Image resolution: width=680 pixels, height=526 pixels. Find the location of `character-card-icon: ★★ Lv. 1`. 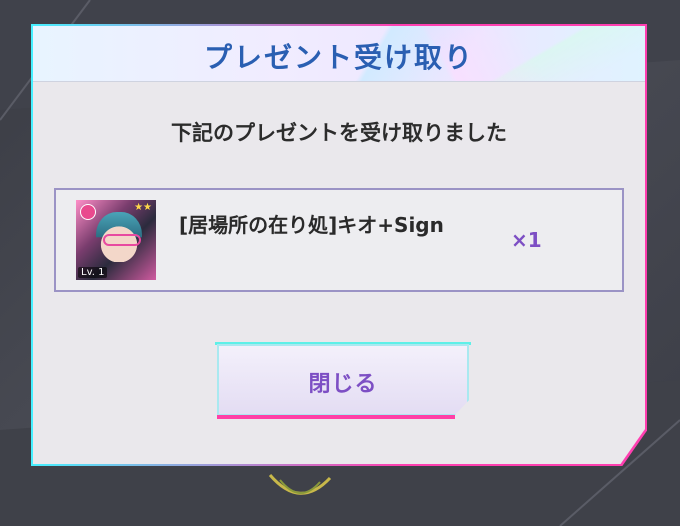

character-card-icon: ★★ Lv. 1 is located at coordinates (116, 240).